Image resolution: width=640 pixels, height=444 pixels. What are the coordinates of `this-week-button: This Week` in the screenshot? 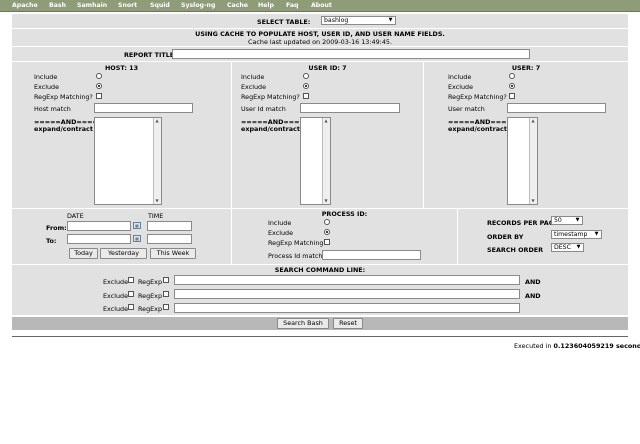 It's located at (173, 253).